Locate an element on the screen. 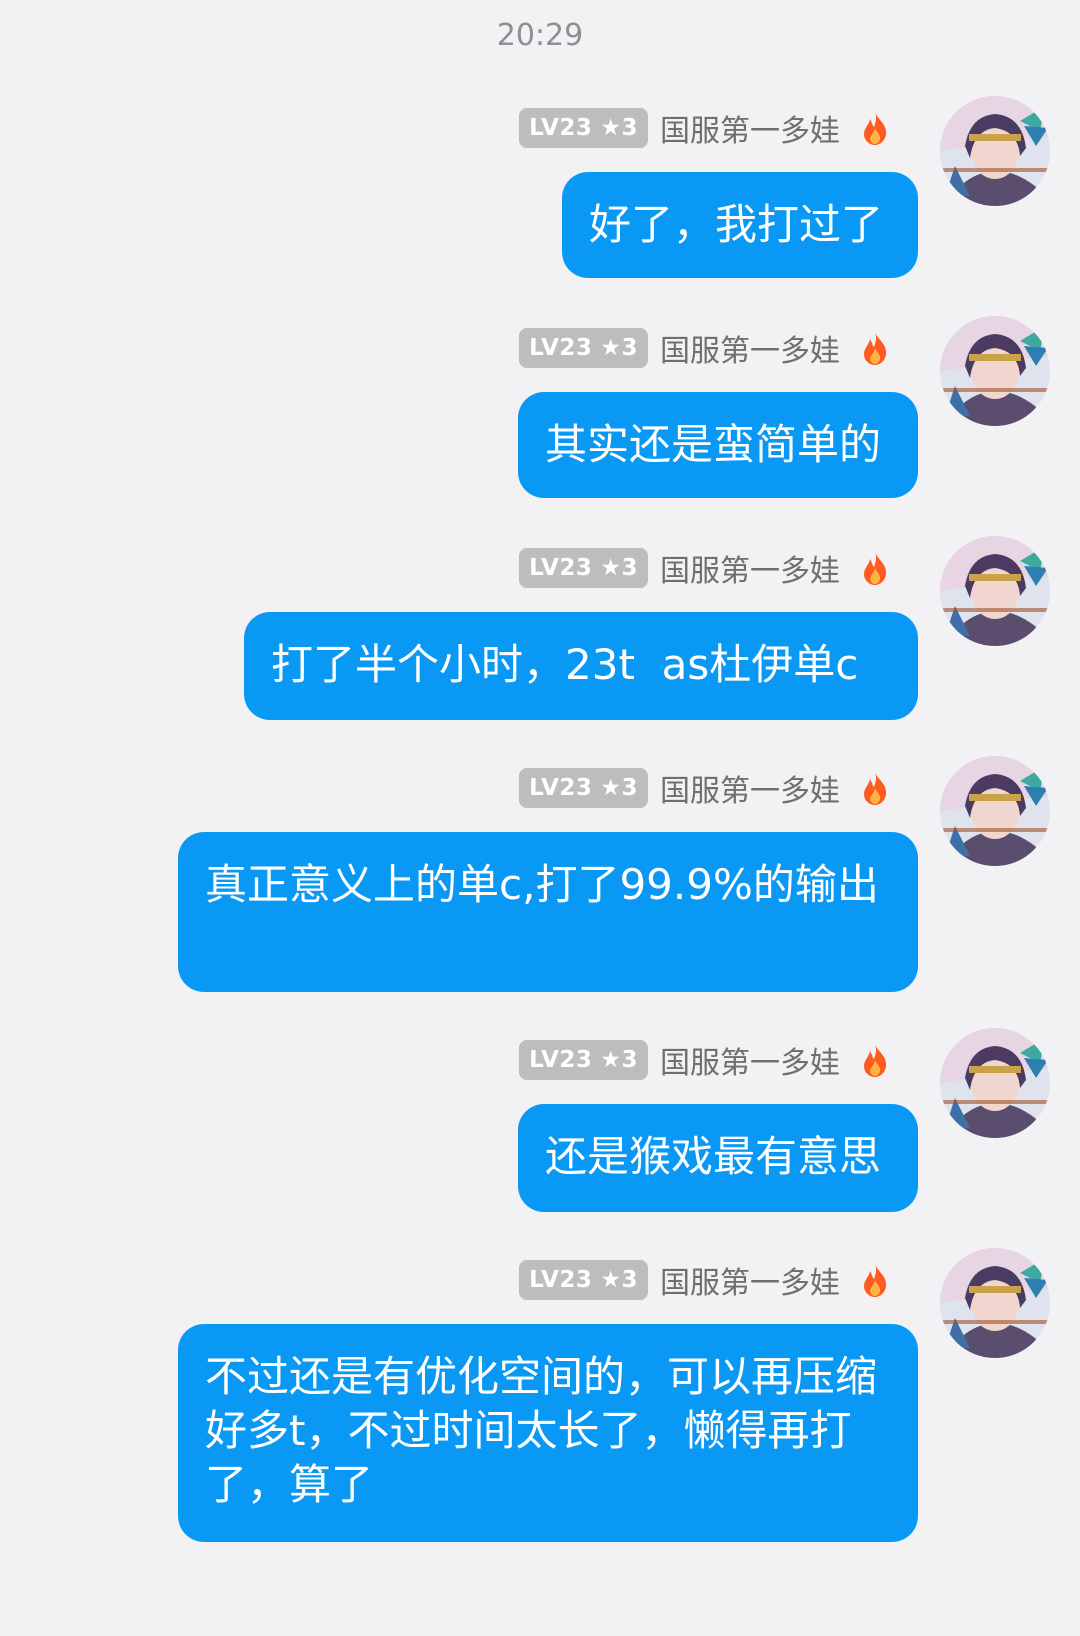  message-bubble: 打了半个小时，23t as杜伊单c is located at coordinates (581, 666).